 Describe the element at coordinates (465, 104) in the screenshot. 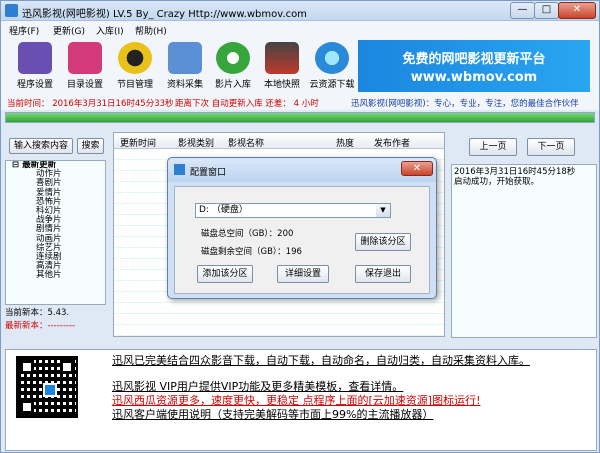

I see `slogan: 迅风影视(网吧影视)：专心，专业，专注，您的最佳合作伙伴` at that location.